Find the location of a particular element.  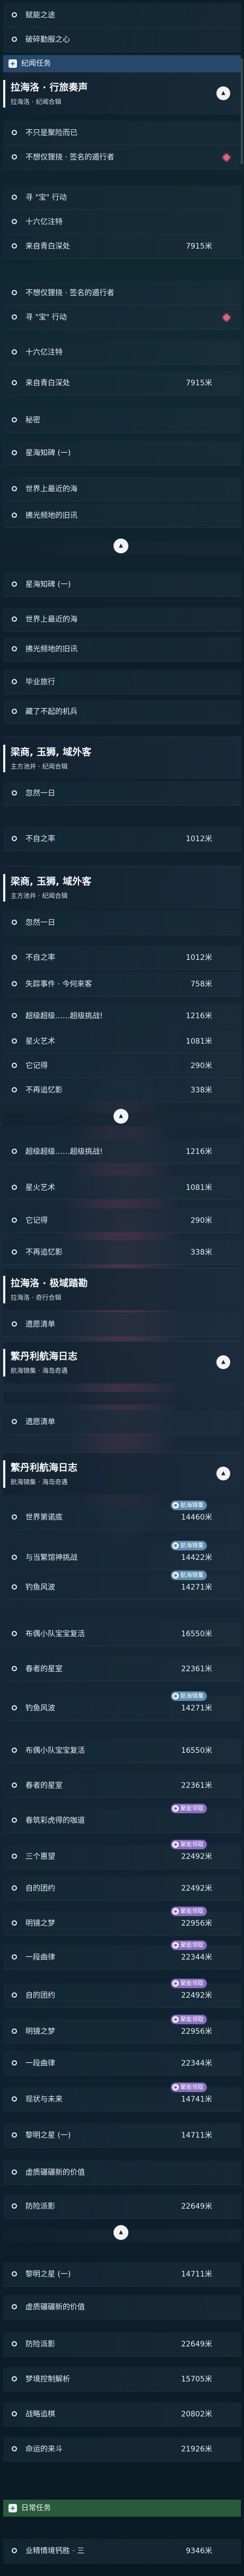

marker-icon is located at coordinates (176, 1505).